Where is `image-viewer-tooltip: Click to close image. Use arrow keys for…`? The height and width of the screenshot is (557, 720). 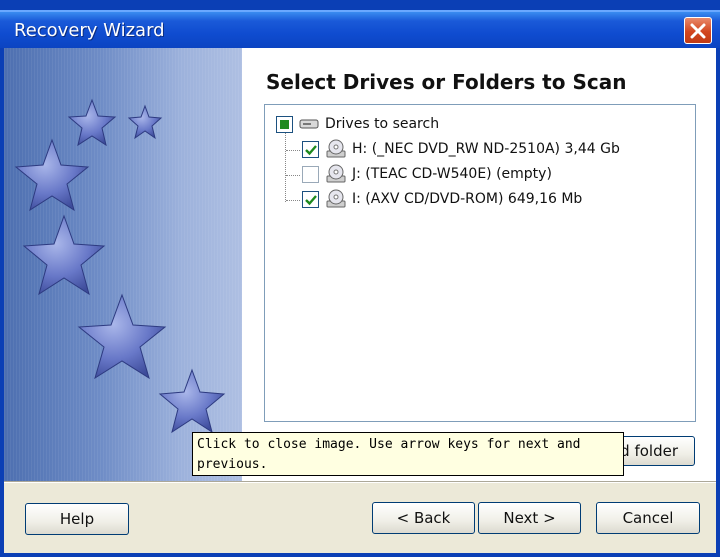 image-viewer-tooltip: Click to close image. Use arrow keys for… is located at coordinates (408, 454).